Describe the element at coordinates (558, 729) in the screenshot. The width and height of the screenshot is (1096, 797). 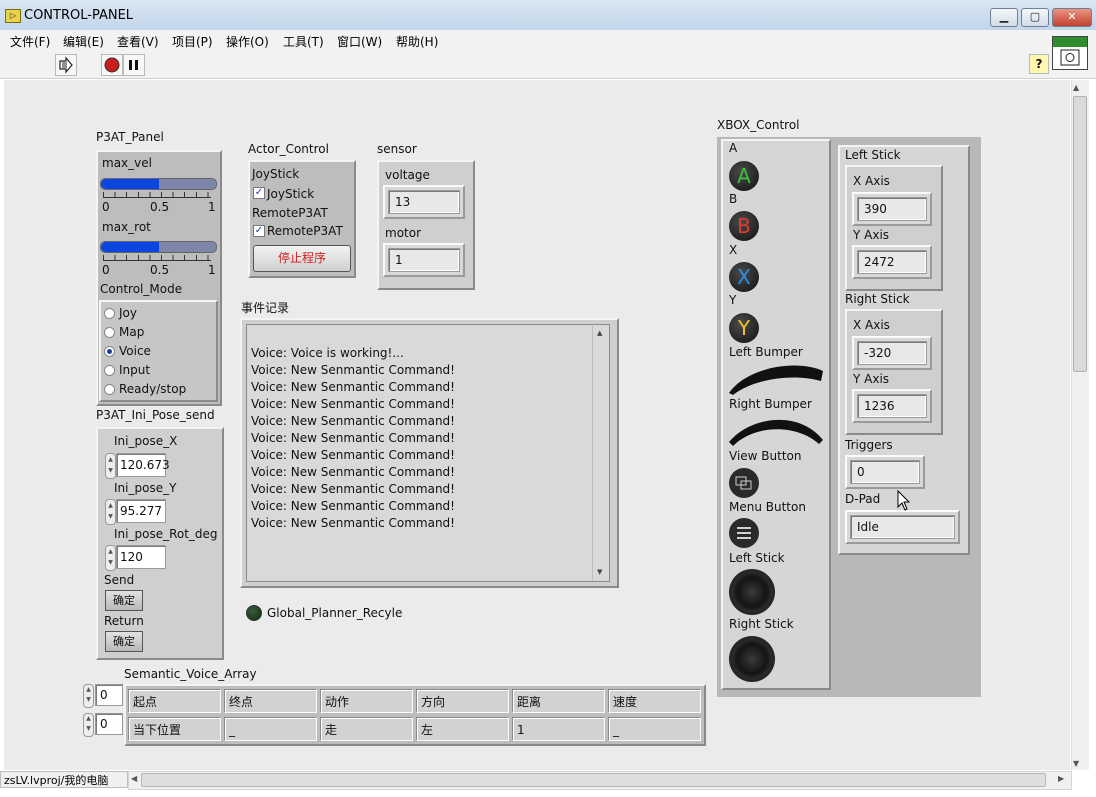
I see `array-cell: 1` at that location.